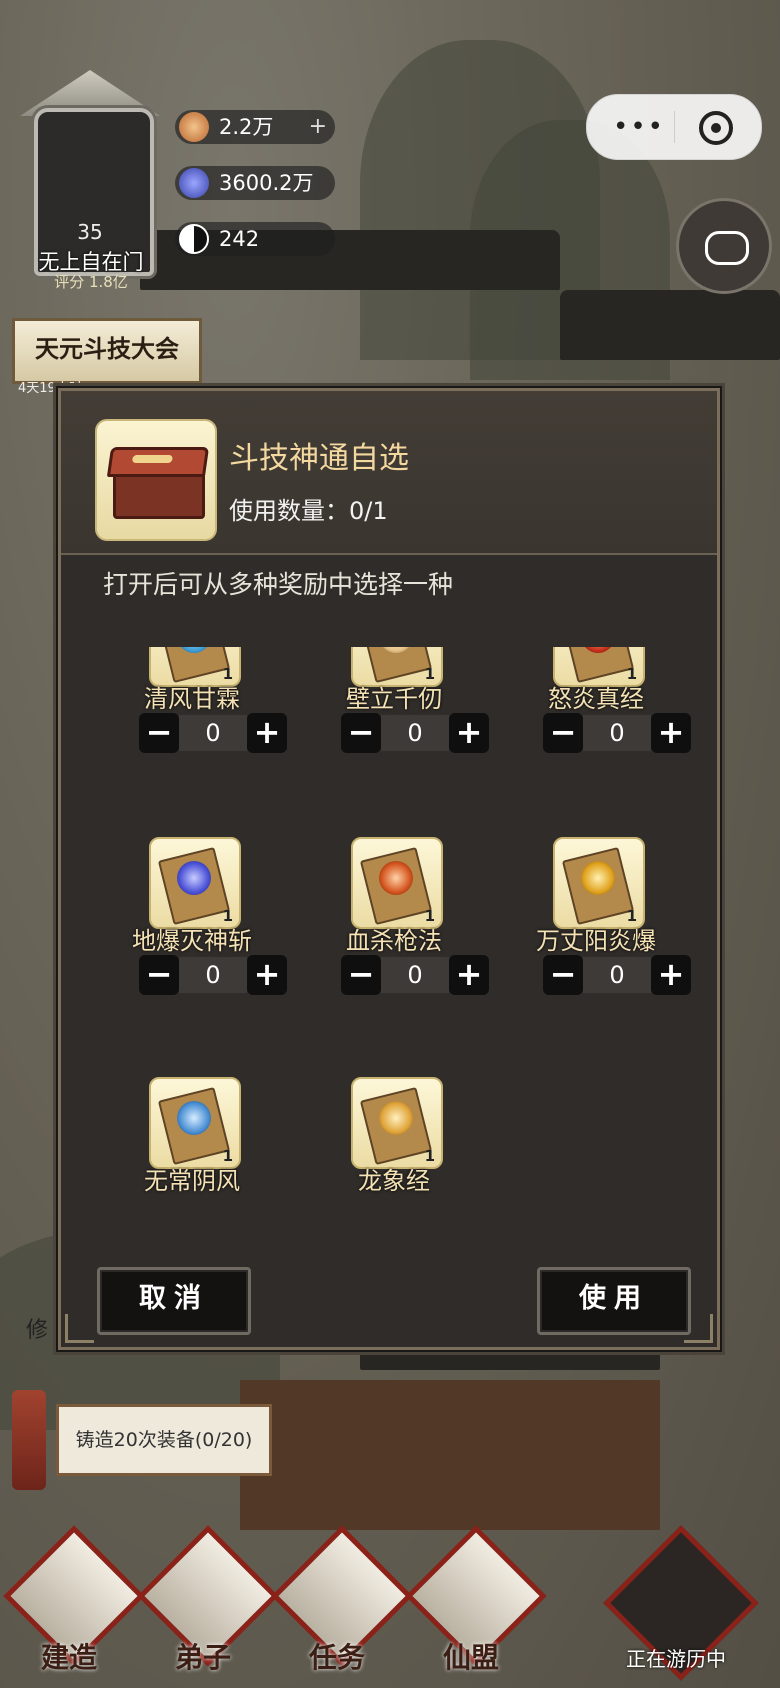 The height and width of the screenshot is (1688, 780). Describe the element at coordinates (596, 699) in the screenshot. I see `reward-name: 怒炎真经` at that location.